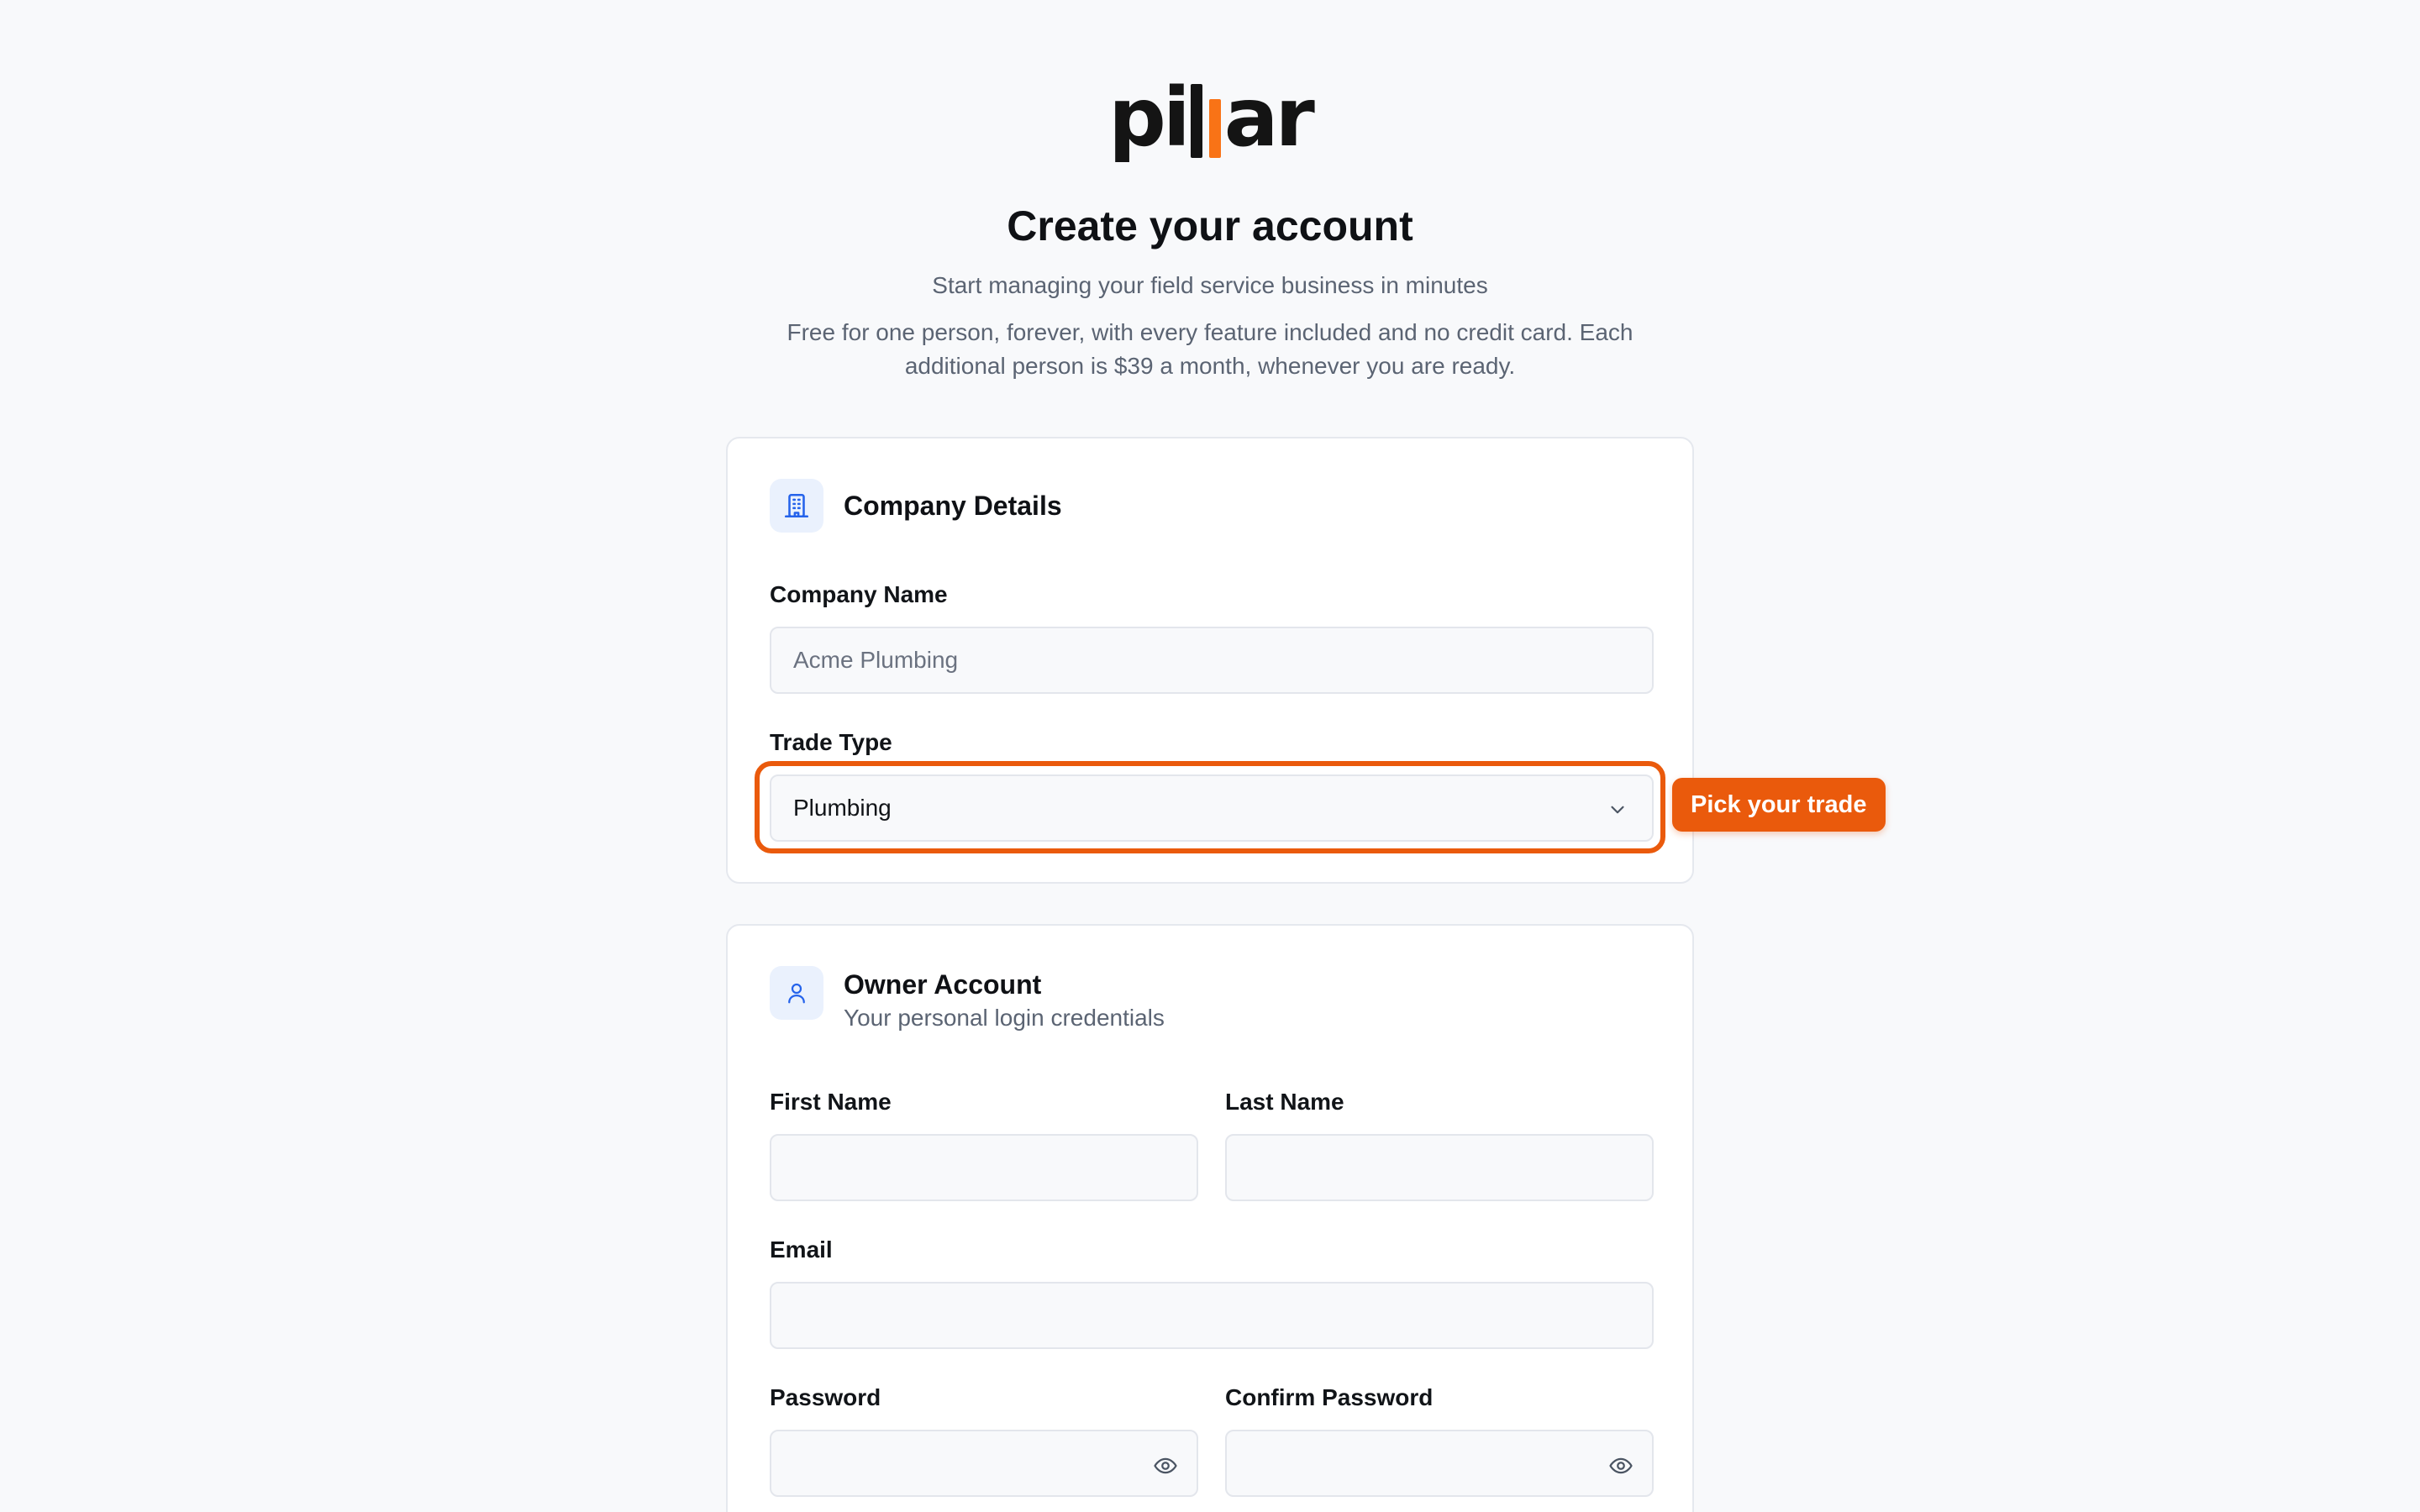 The width and height of the screenshot is (2420, 1512). What do you see at coordinates (943, 984) in the screenshot?
I see `owner-account-title: Owner Account` at bounding box center [943, 984].